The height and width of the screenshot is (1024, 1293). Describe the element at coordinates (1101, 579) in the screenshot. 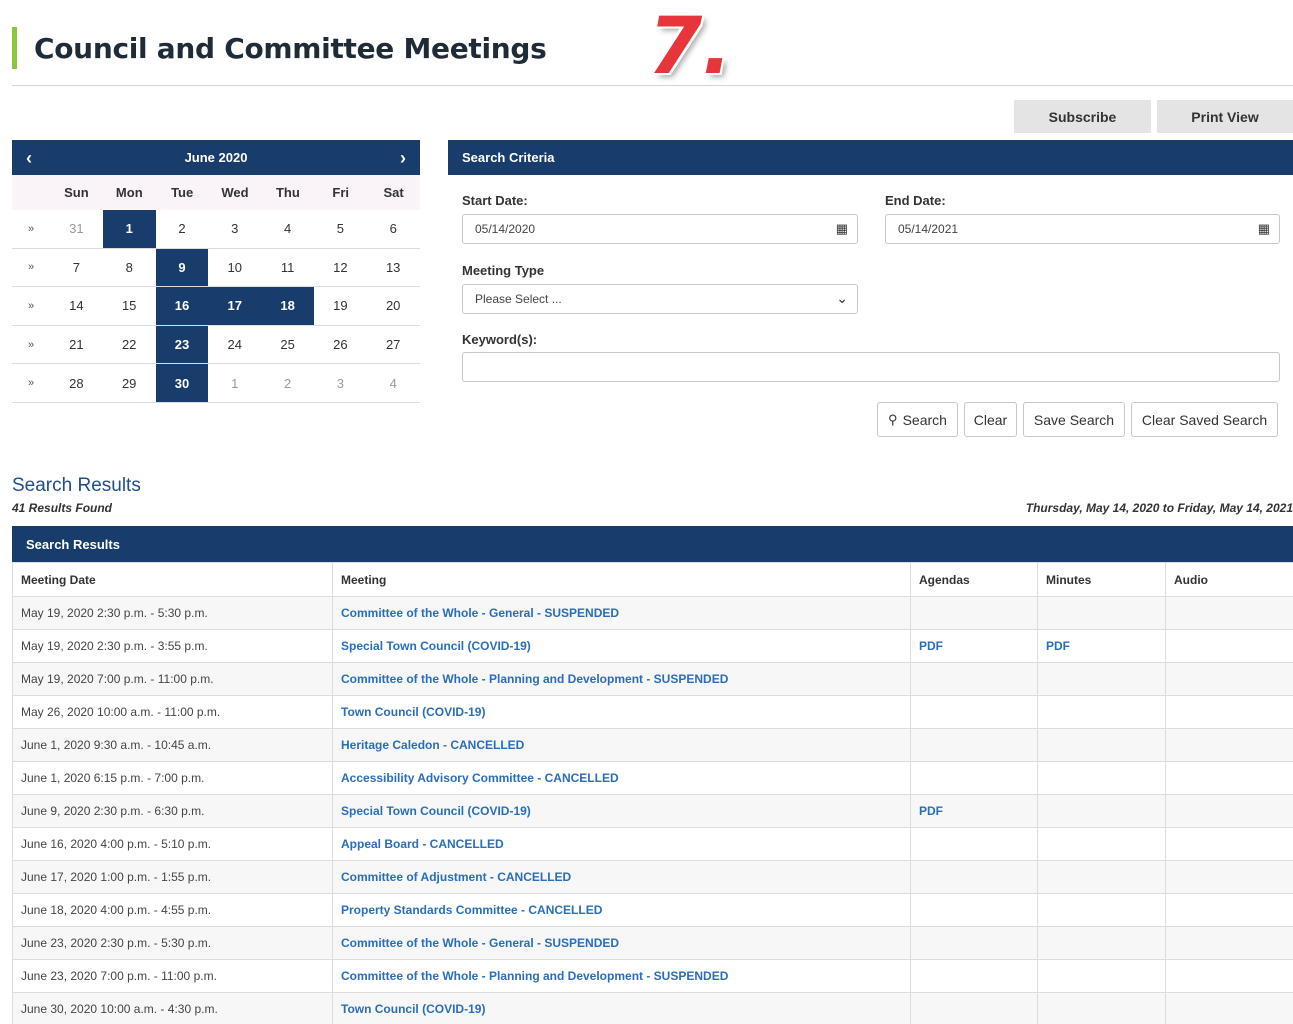

I see `column-header: Minutes` at that location.